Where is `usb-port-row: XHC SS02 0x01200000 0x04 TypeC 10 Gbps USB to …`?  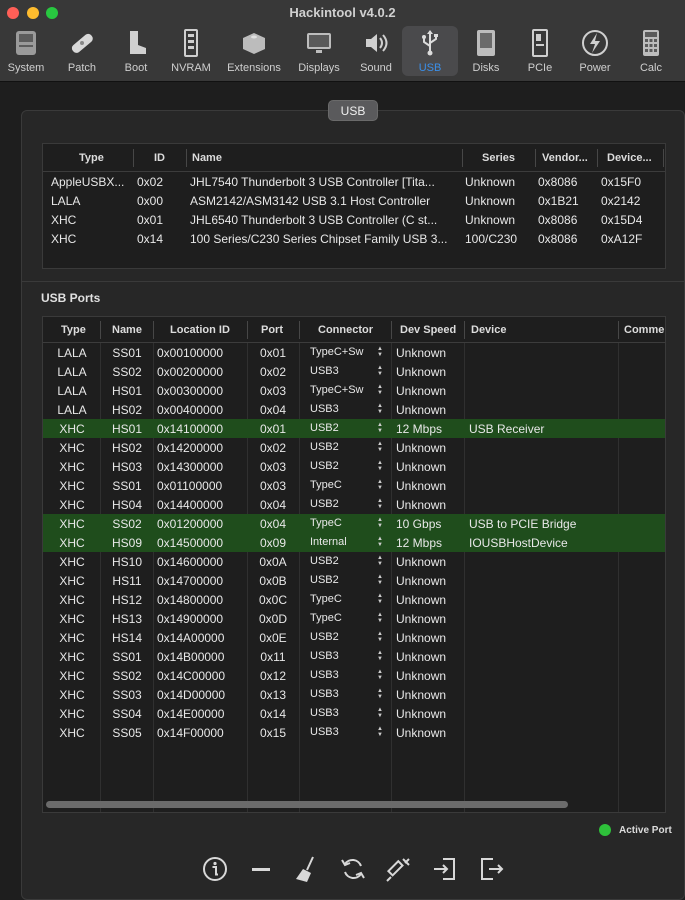
usb-port-row: XHC SS02 0x01200000 0x04 TypeC 10 Gbps USB to … is located at coordinates (354, 523).